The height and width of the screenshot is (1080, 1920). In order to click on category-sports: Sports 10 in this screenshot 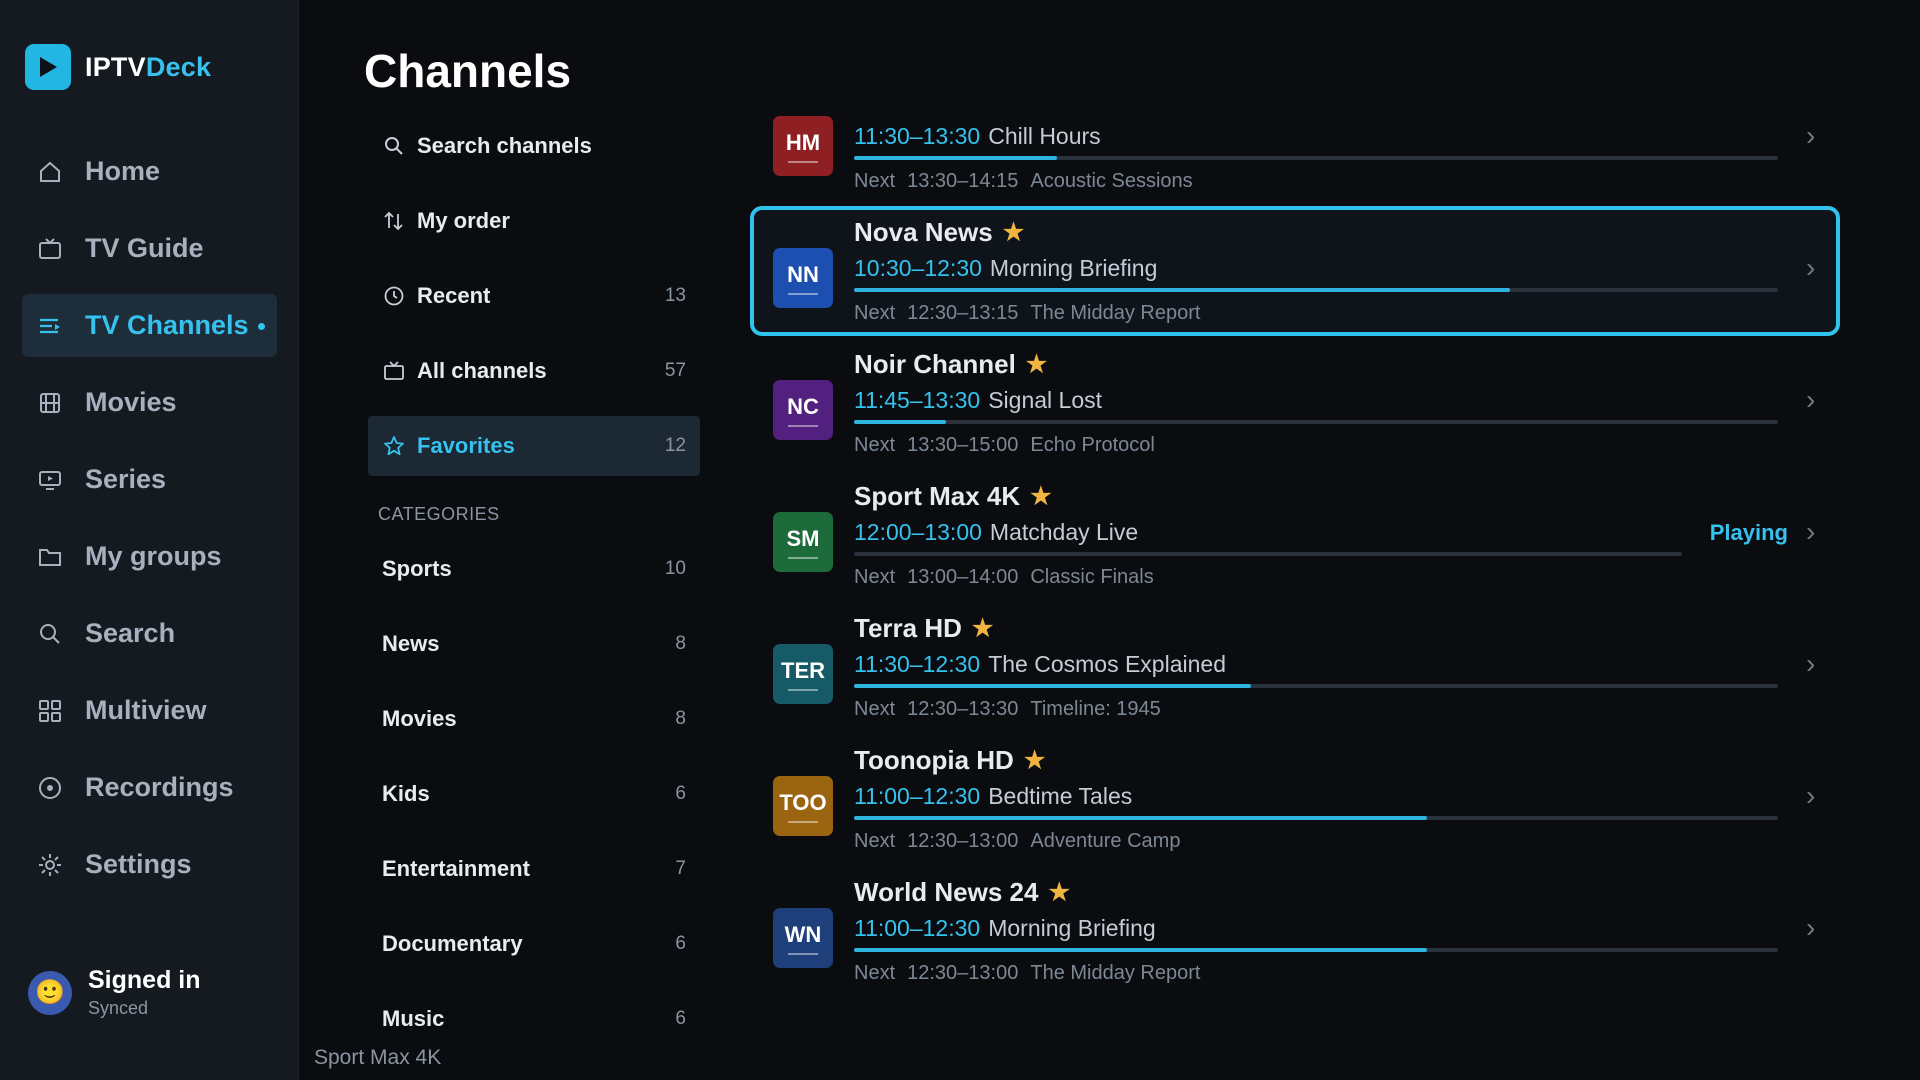, I will do `click(534, 569)`.